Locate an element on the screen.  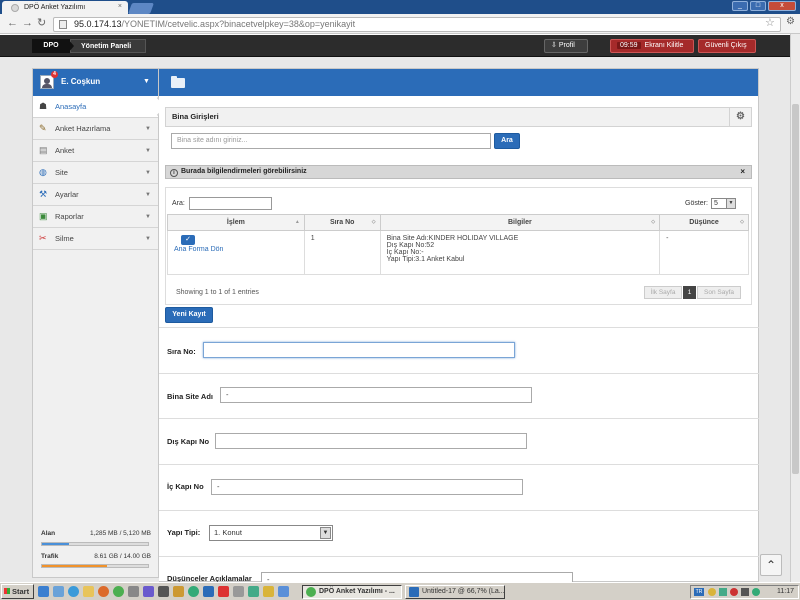
back-arrow-icon: ← is located at coordinates (12, 23).